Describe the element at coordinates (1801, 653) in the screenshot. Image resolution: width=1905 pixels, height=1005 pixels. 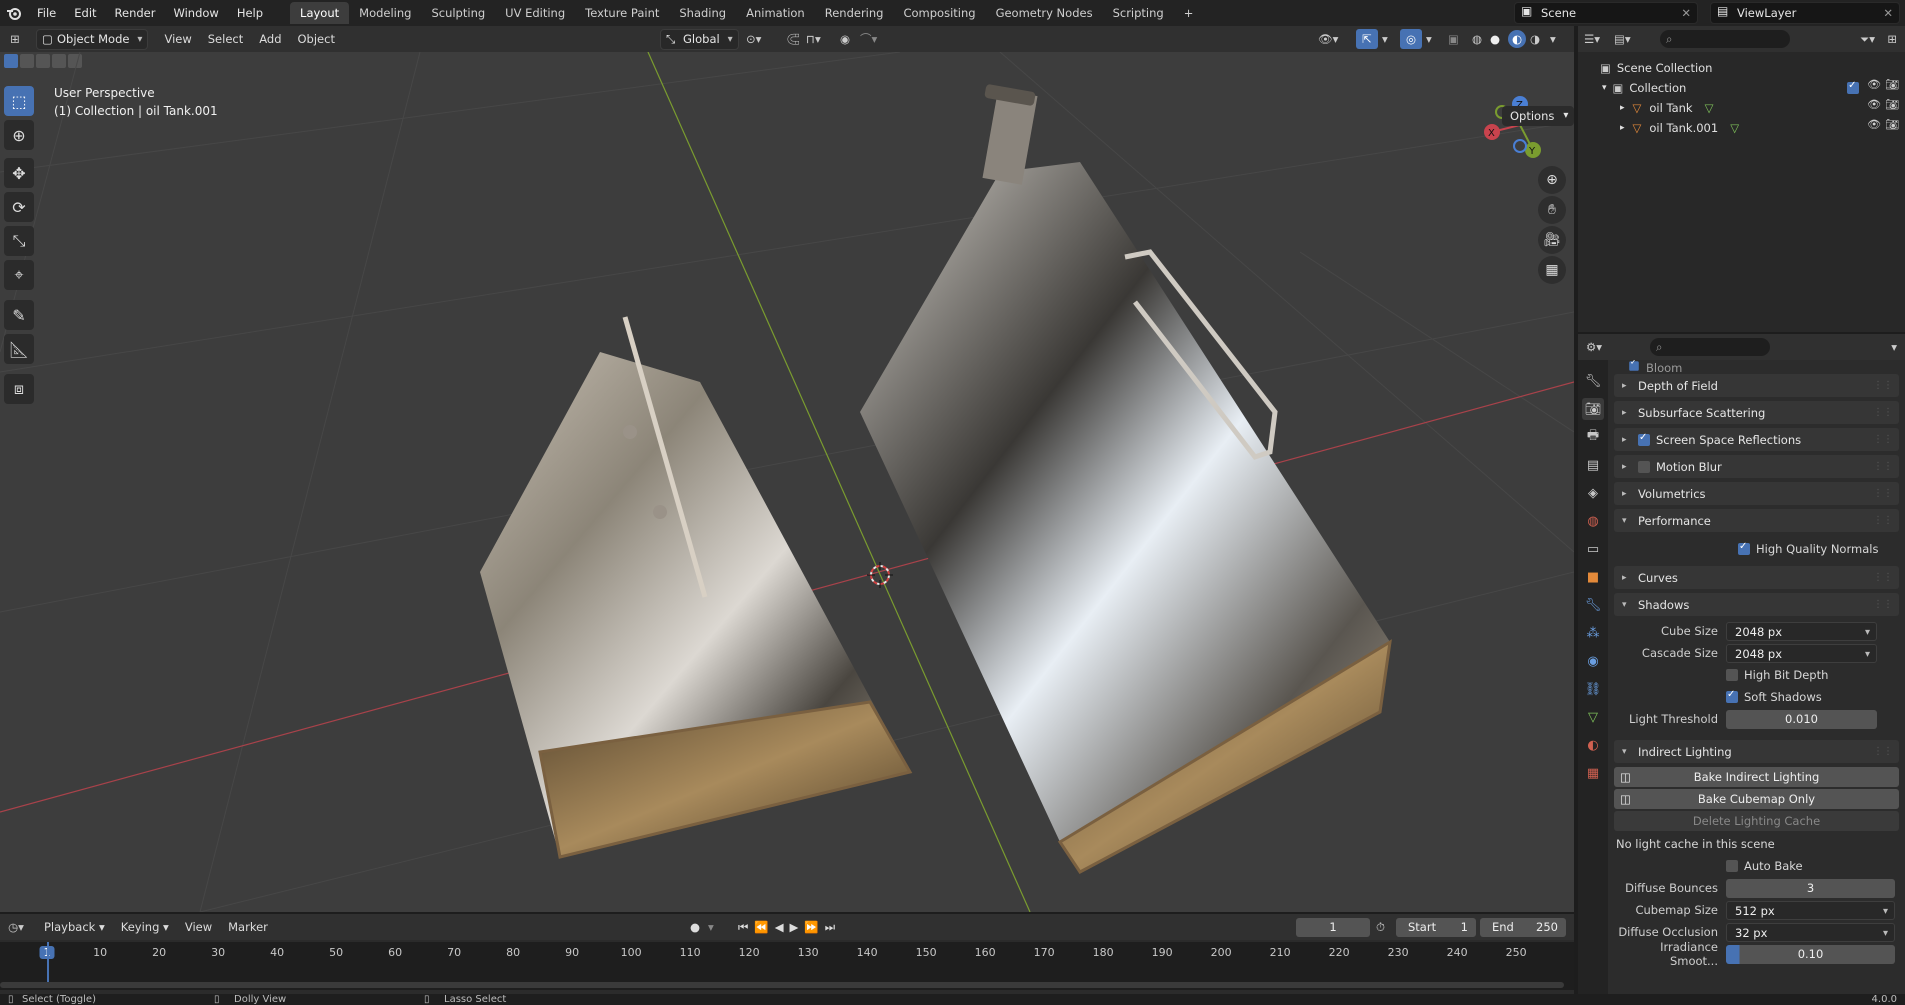
I see `cascade-size-dropdown: 2048 px` at that location.